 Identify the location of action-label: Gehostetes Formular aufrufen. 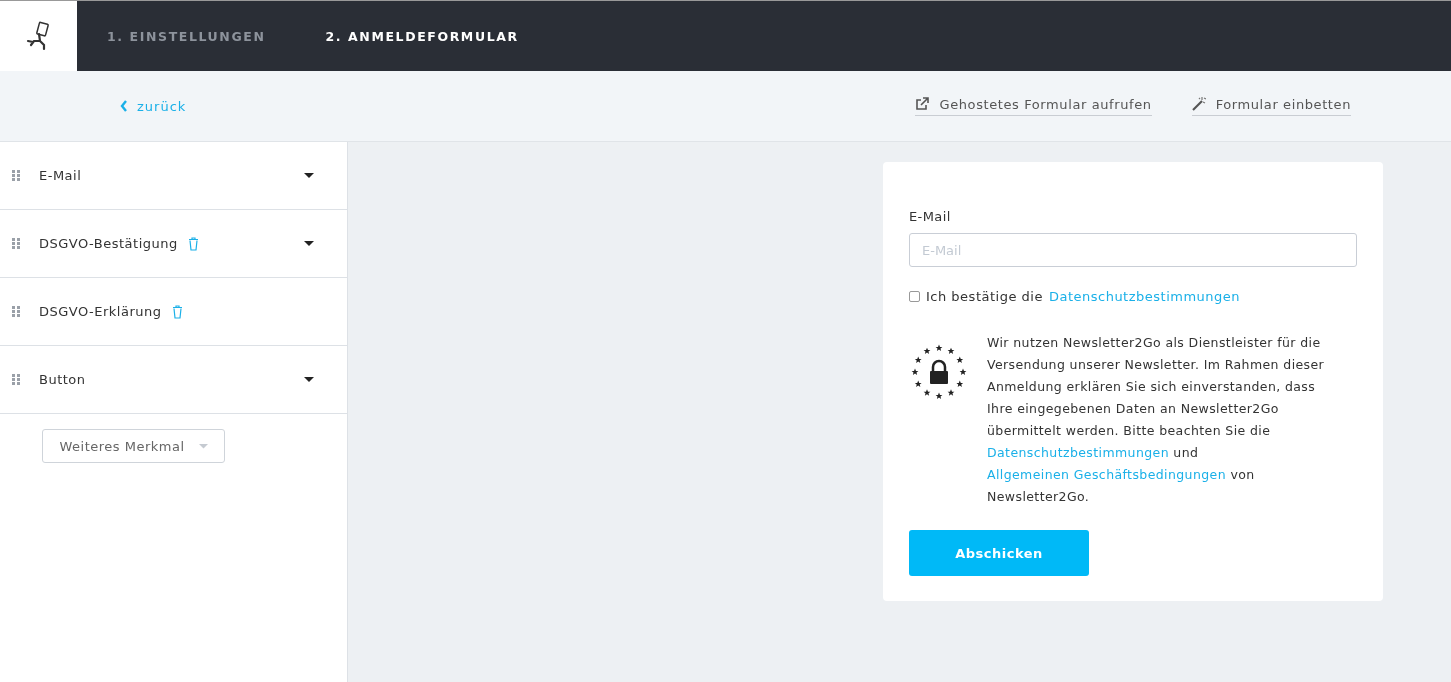
(1045, 104).